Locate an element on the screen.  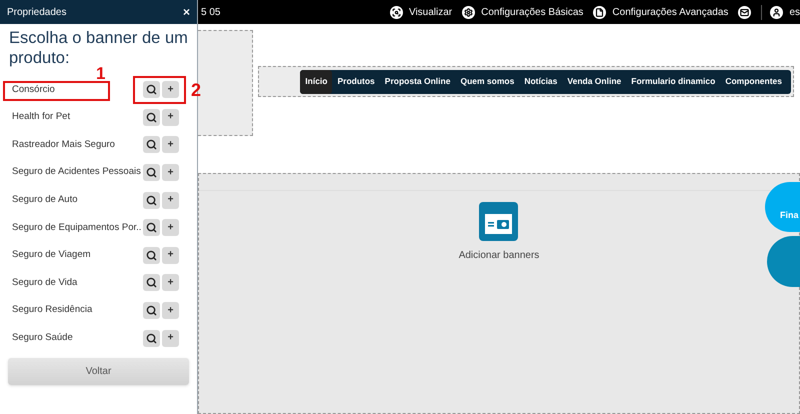
product-name: Seguro de Auto is located at coordinates (45, 200).